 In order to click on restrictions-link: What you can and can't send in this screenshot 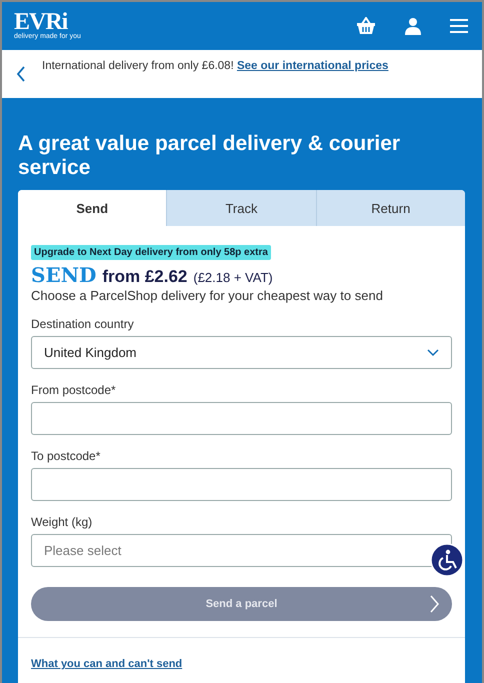, I will do `click(106, 664)`.